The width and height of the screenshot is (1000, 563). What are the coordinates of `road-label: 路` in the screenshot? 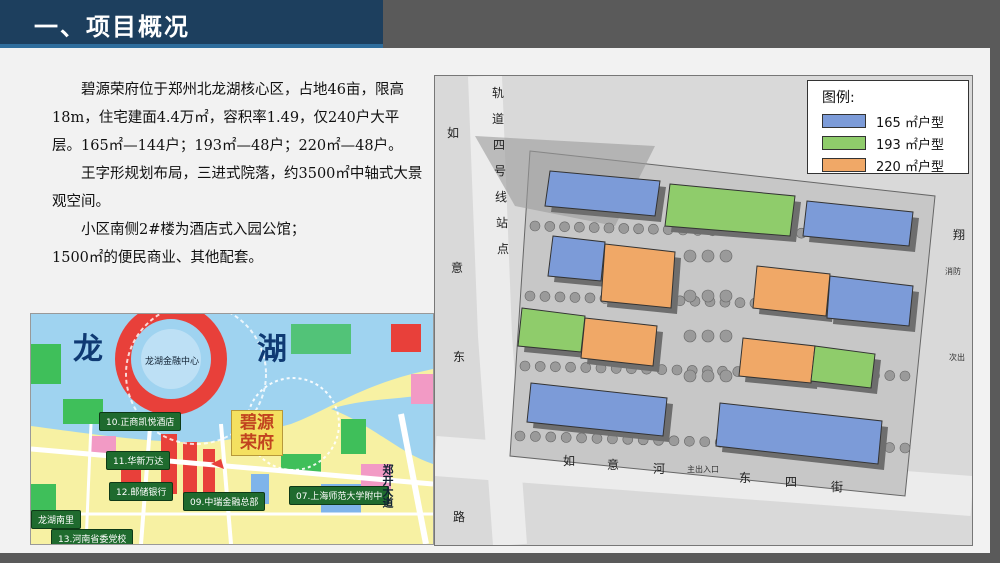 It's located at (459, 517).